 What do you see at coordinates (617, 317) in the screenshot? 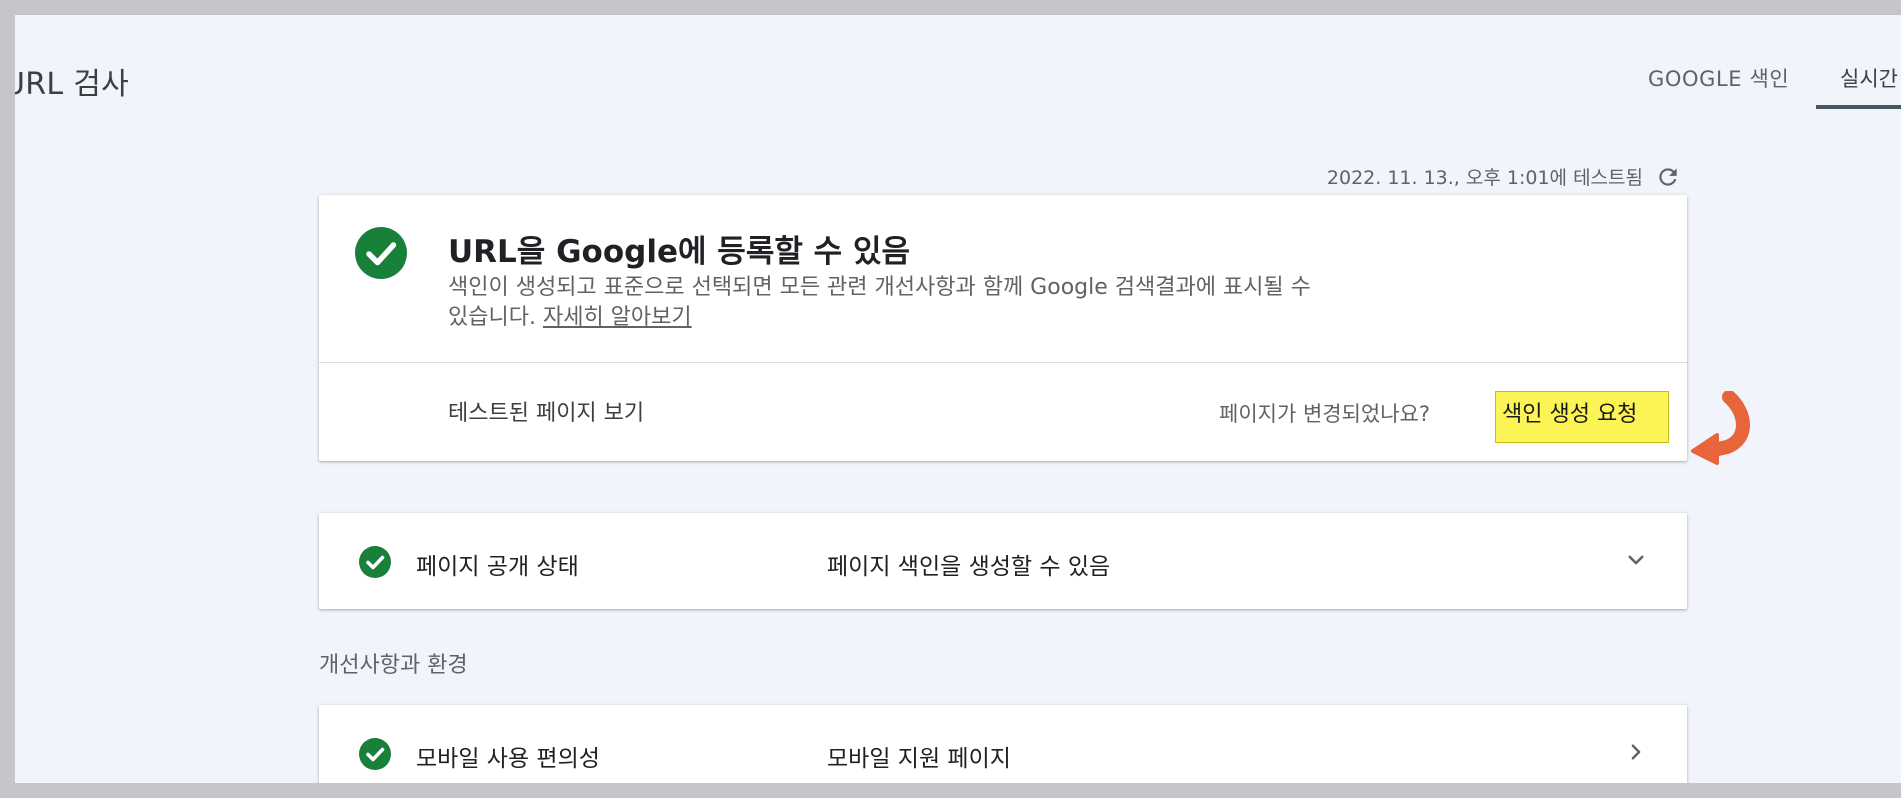
I see `learn-more-link: 자세히 알아보기` at bounding box center [617, 317].